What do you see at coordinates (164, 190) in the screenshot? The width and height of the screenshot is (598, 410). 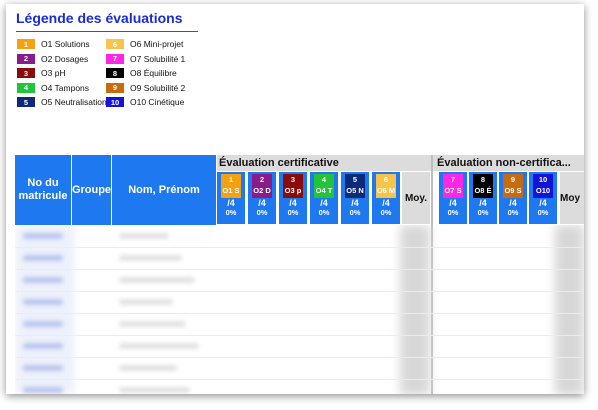 I see `header-nom-prenom: Nom, Prénom` at bounding box center [164, 190].